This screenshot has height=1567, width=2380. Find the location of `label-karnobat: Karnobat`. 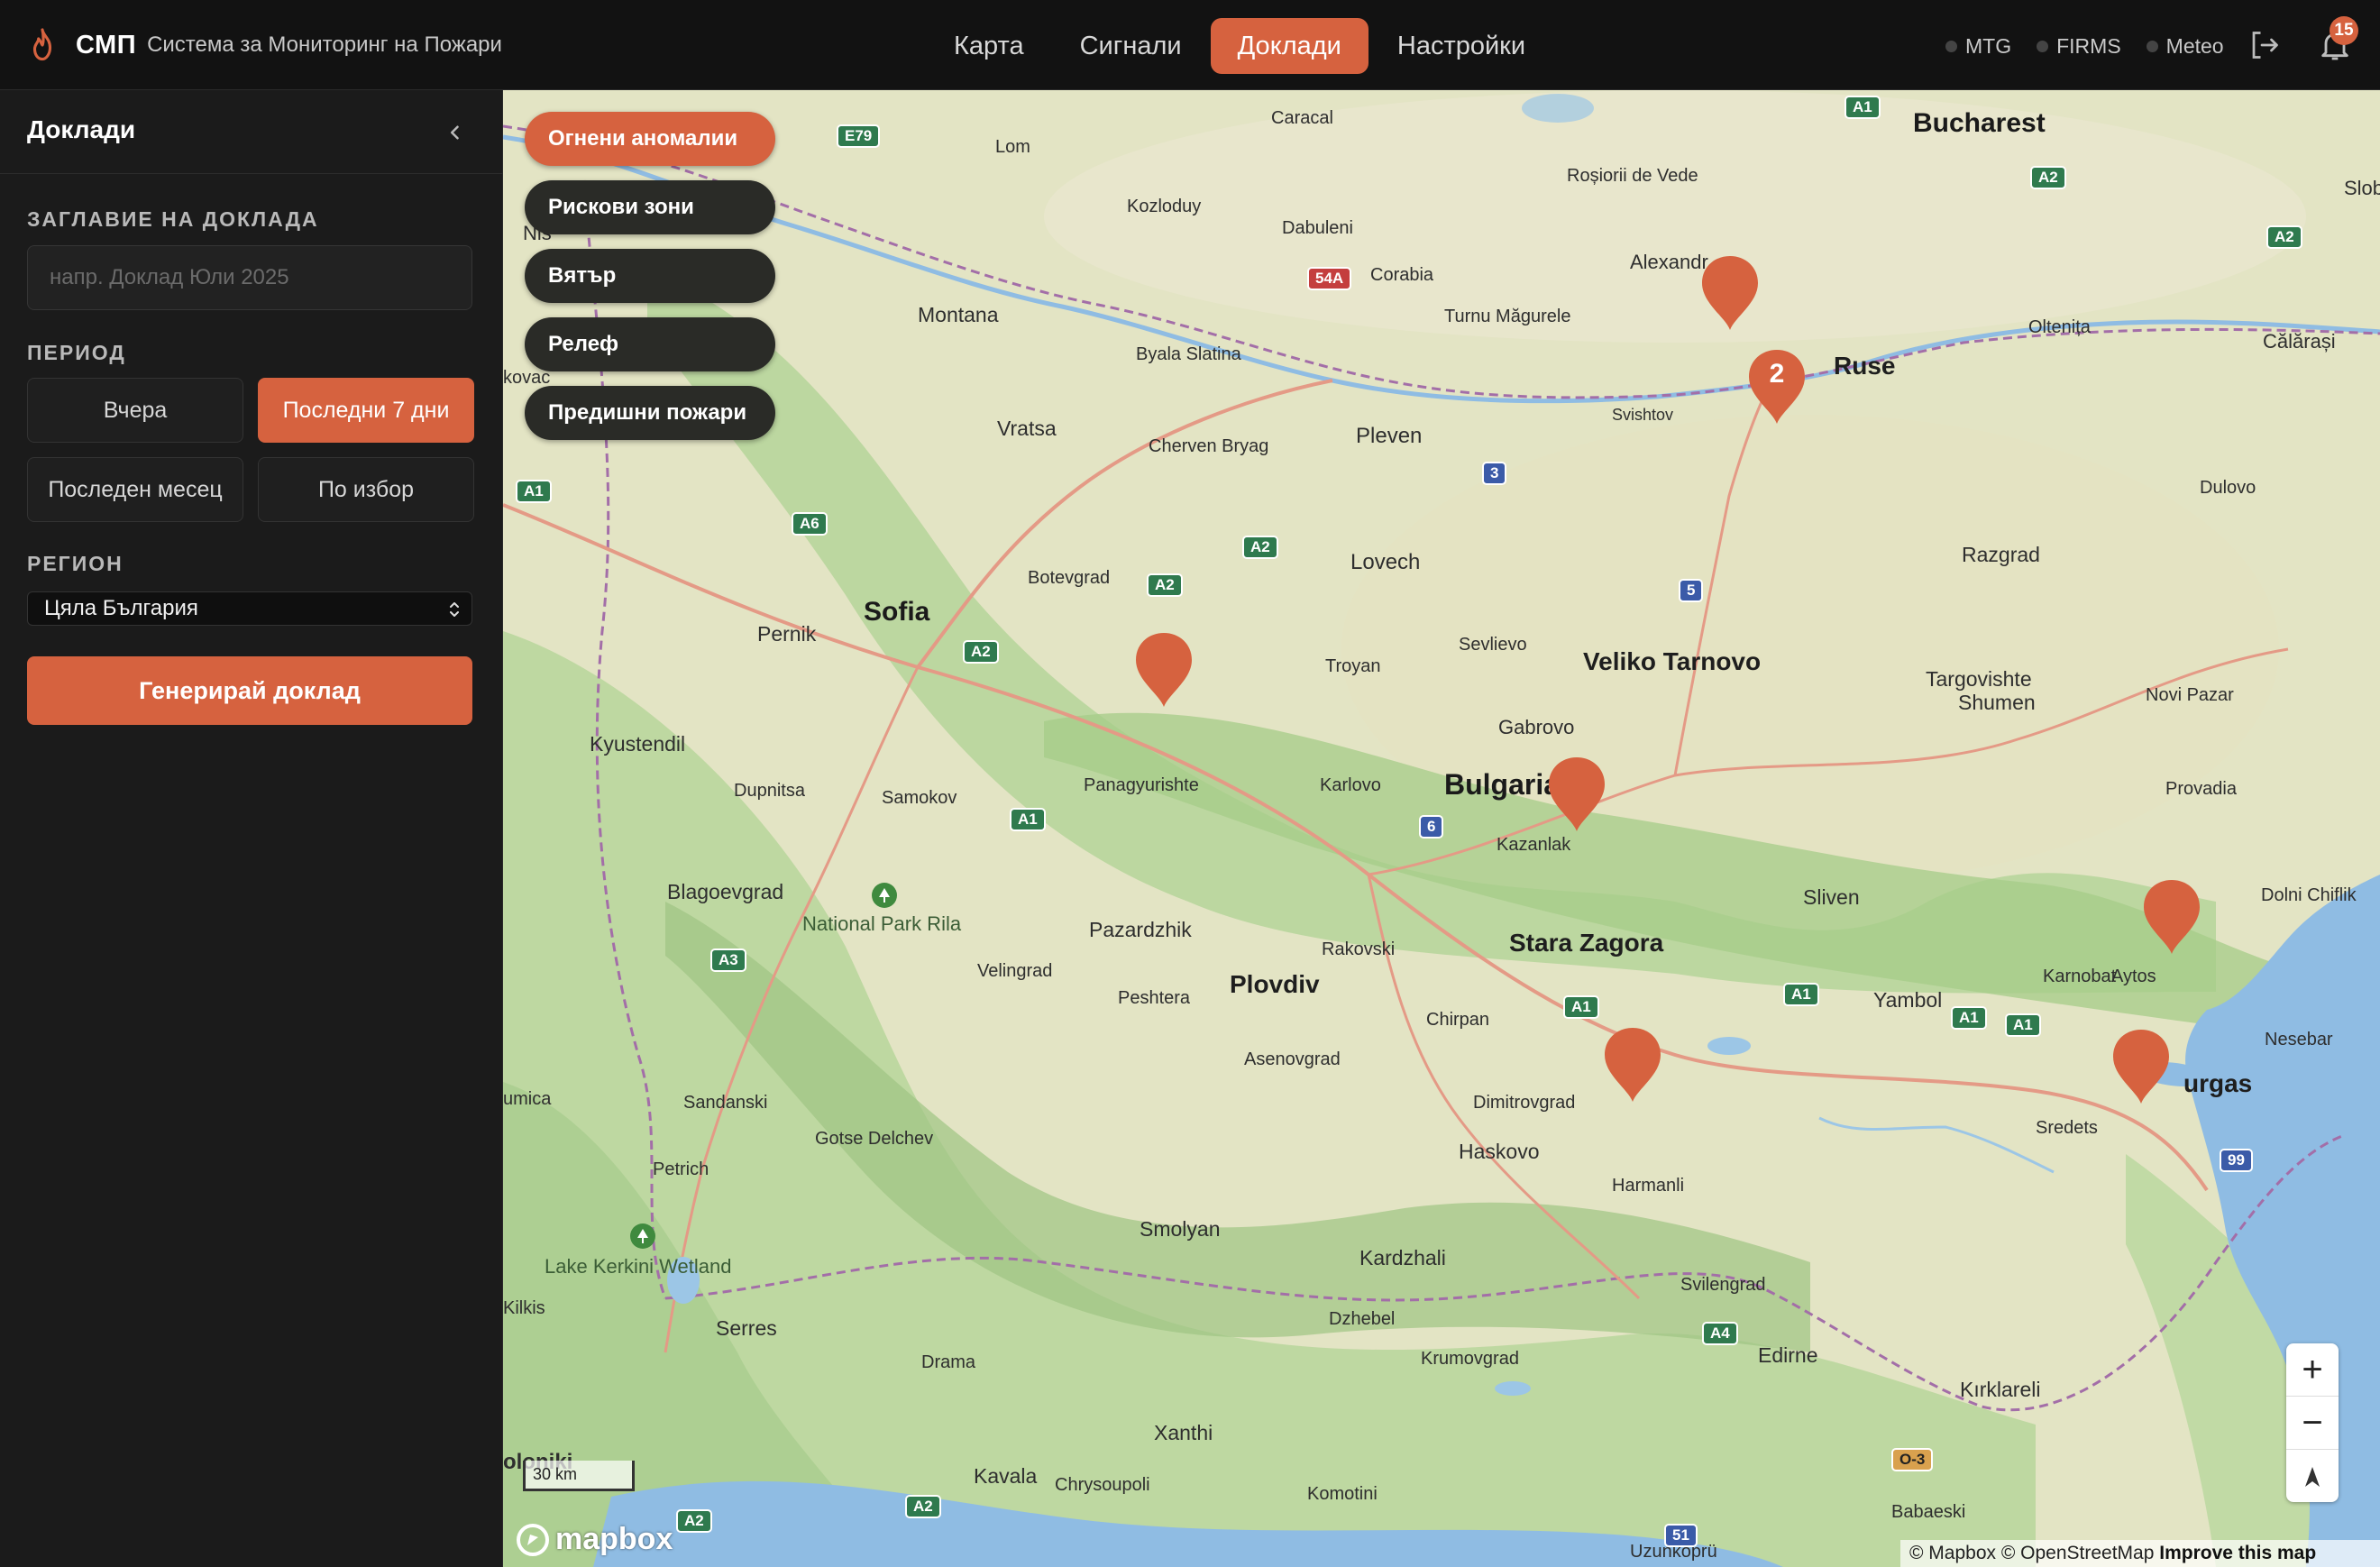

label-karnobat: Karnobat is located at coordinates (2080, 976).